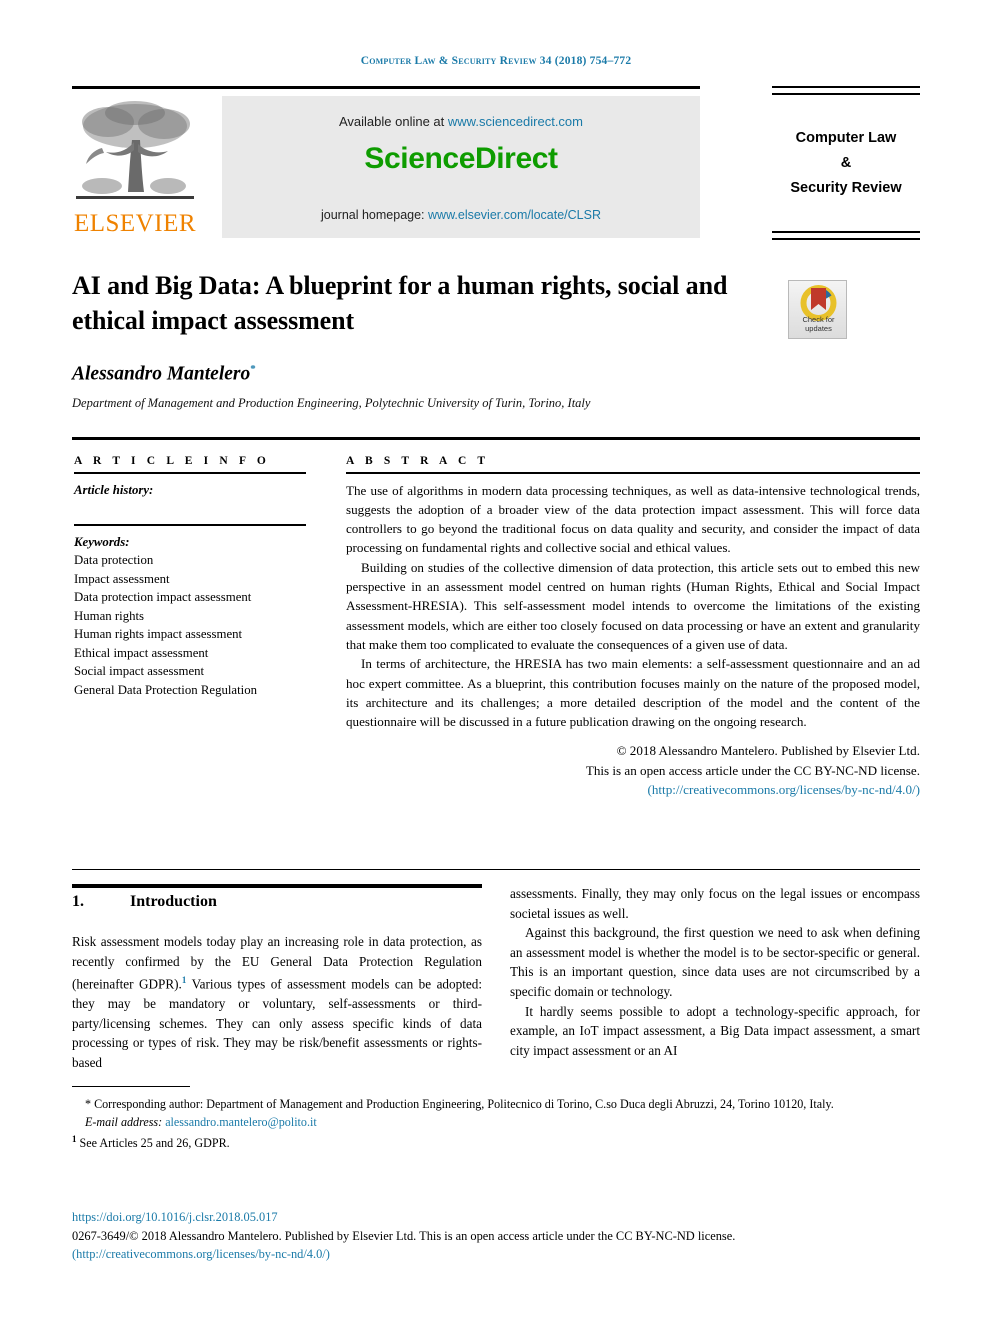 The height and width of the screenshot is (1323, 992). I want to click on elsevier-wordmark: ELSEVIER, so click(135, 223).